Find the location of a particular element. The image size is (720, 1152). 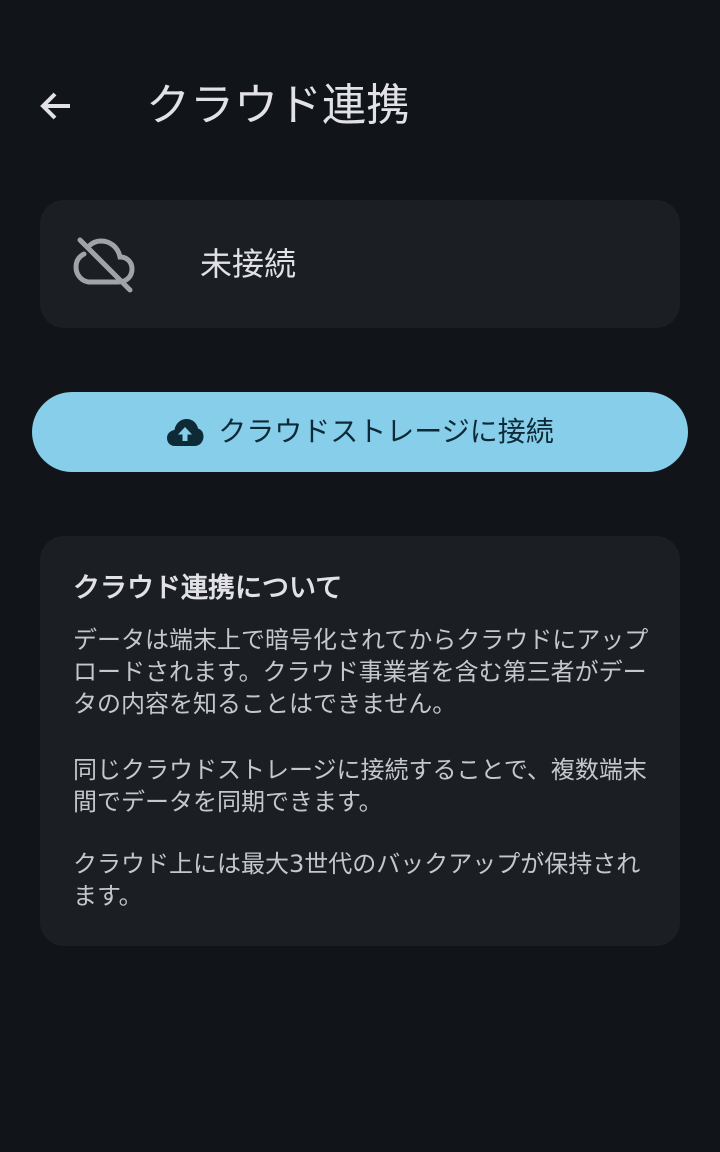

back-button is located at coordinates (56, 106).